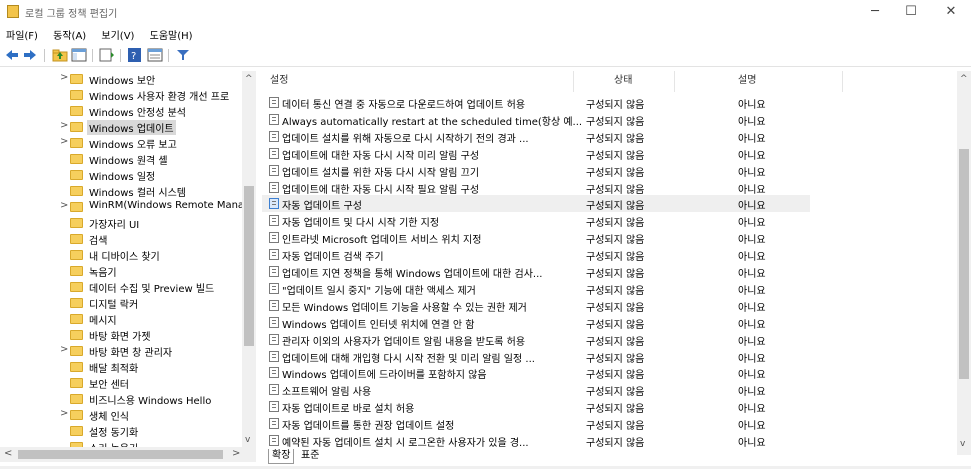 The width and height of the screenshot is (971, 469). What do you see at coordinates (121, 415) in the screenshot?
I see `tree-item: > 생체 인식` at bounding box center [121, 415].